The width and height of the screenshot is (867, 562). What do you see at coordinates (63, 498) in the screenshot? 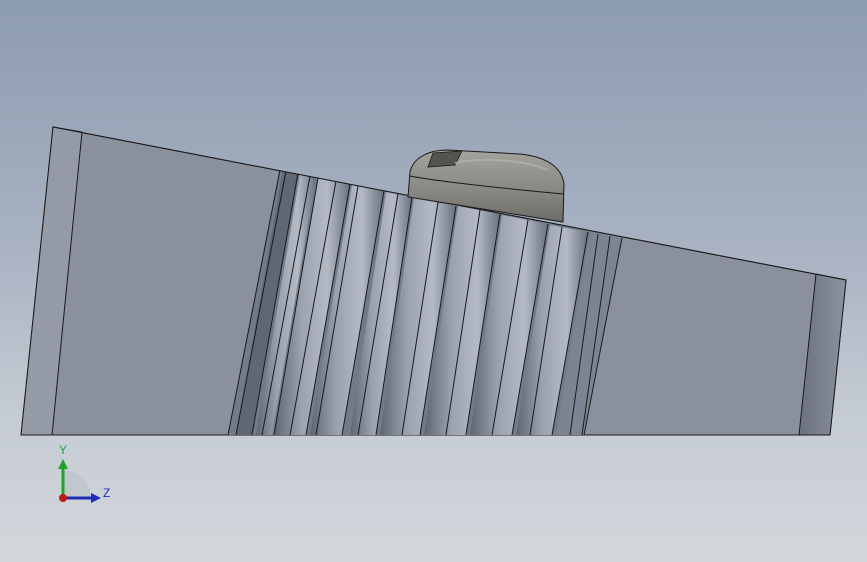
I see `x-axis-dot-icon` at bounding box center [63, 498].